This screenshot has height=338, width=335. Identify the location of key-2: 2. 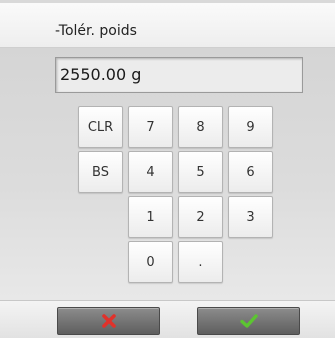
(200, 217).